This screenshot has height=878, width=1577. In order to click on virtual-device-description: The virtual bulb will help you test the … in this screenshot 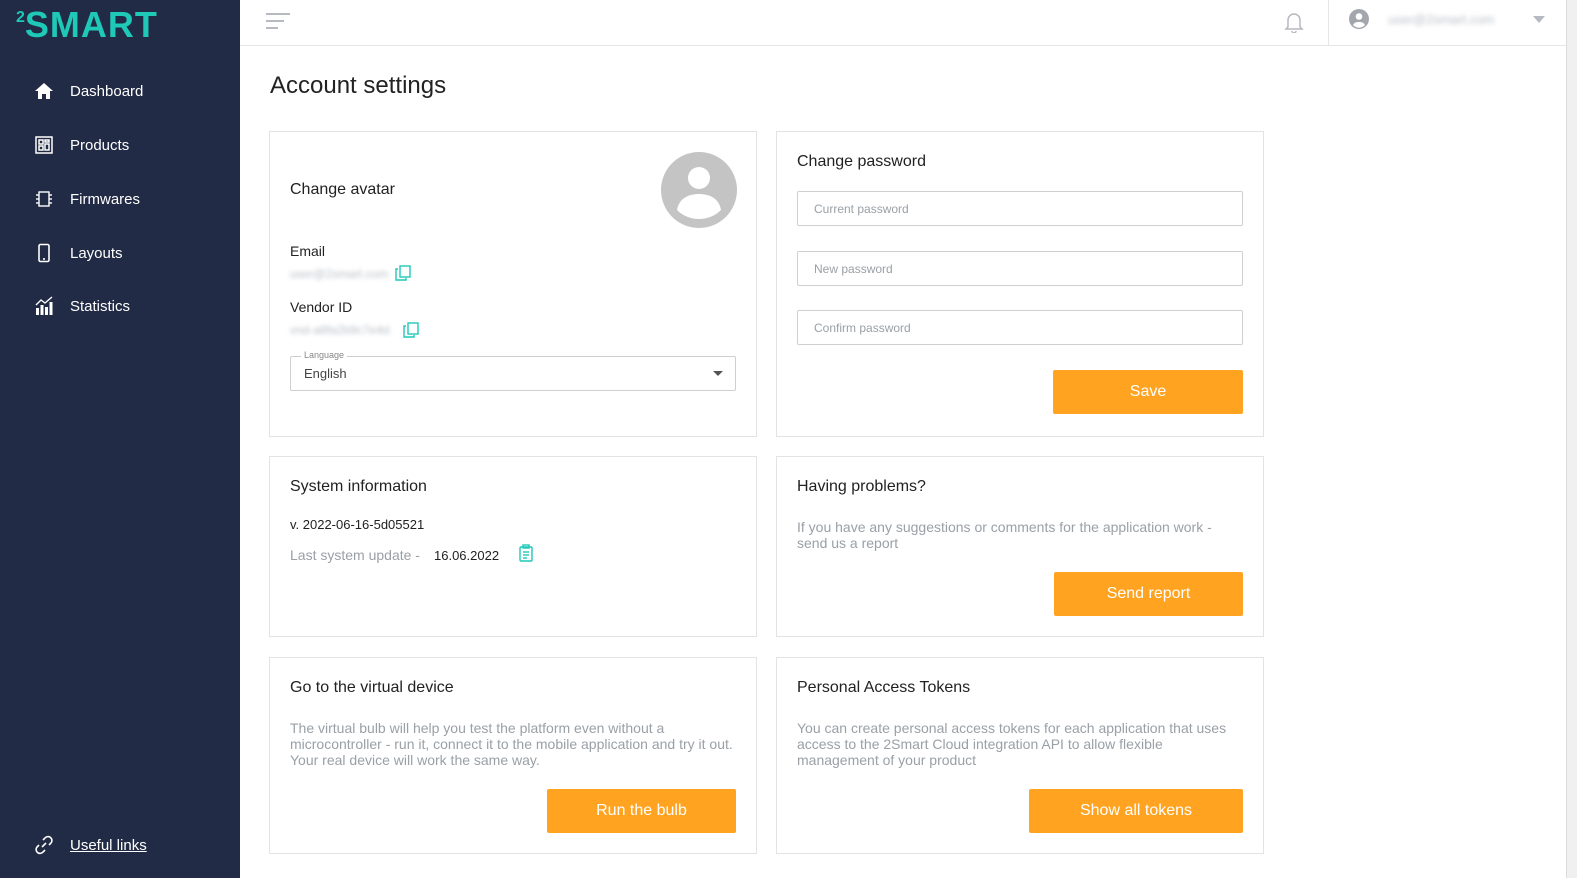, I will do `click(511, 744)`.